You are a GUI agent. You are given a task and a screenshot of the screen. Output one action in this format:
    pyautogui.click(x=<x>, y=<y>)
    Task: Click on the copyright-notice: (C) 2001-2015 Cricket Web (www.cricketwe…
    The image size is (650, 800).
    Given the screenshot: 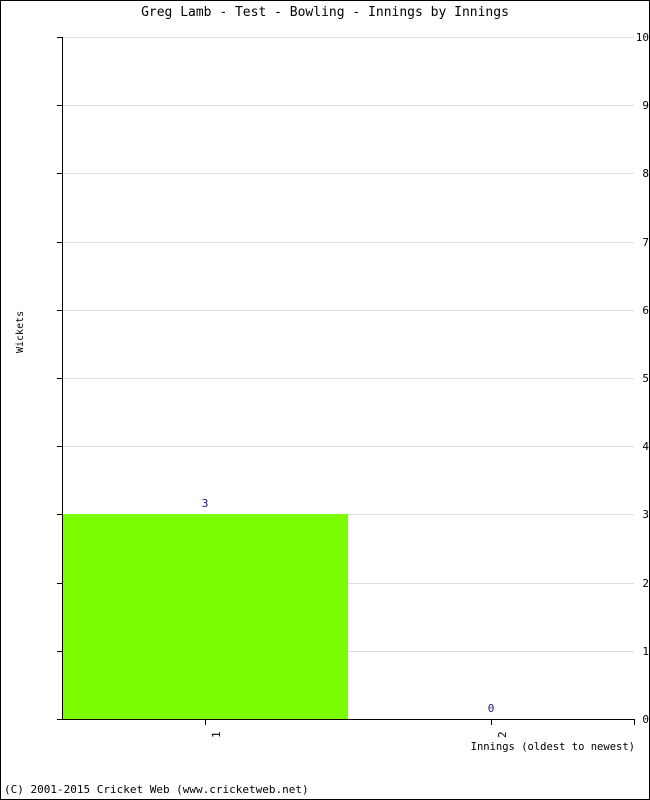 What is the action you would take?
    pyautogui.click(x=156, y=789)
    